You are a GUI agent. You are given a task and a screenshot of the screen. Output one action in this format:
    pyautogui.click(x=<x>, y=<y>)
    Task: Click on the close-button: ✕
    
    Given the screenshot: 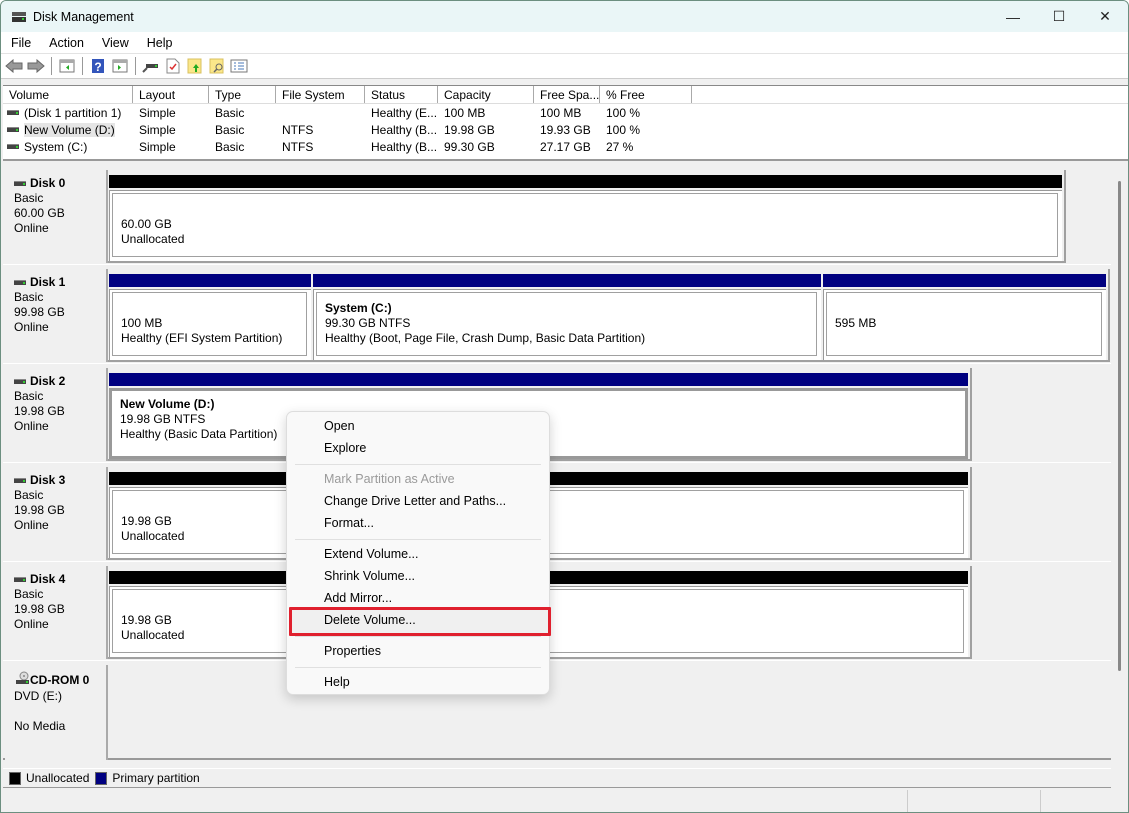 What is the action you would take?
    pyautogui.click(x=1105, y=16)
    